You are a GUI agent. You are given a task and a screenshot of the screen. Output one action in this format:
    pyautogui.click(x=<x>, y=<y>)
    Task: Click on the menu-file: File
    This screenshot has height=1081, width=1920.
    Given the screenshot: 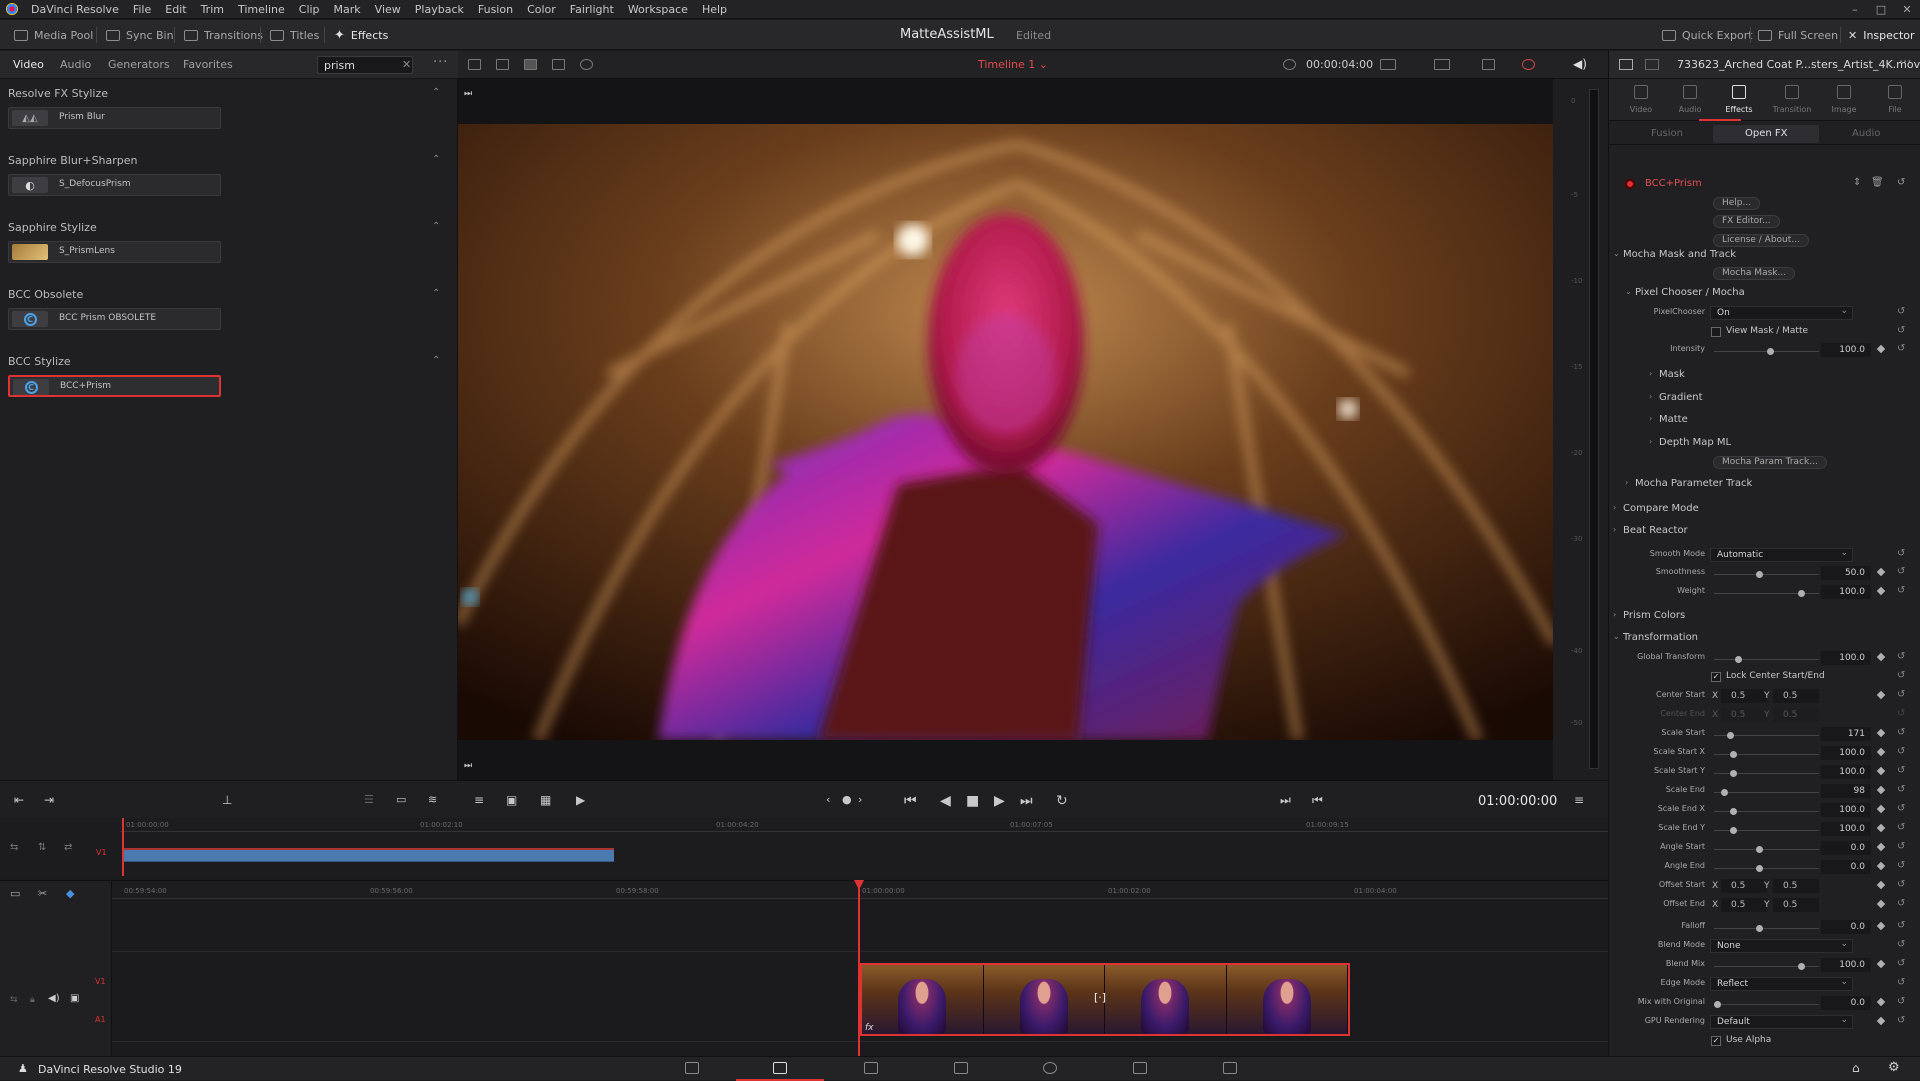 What is the action you would take?
    pyautogui.click(x=142, y=9)
    